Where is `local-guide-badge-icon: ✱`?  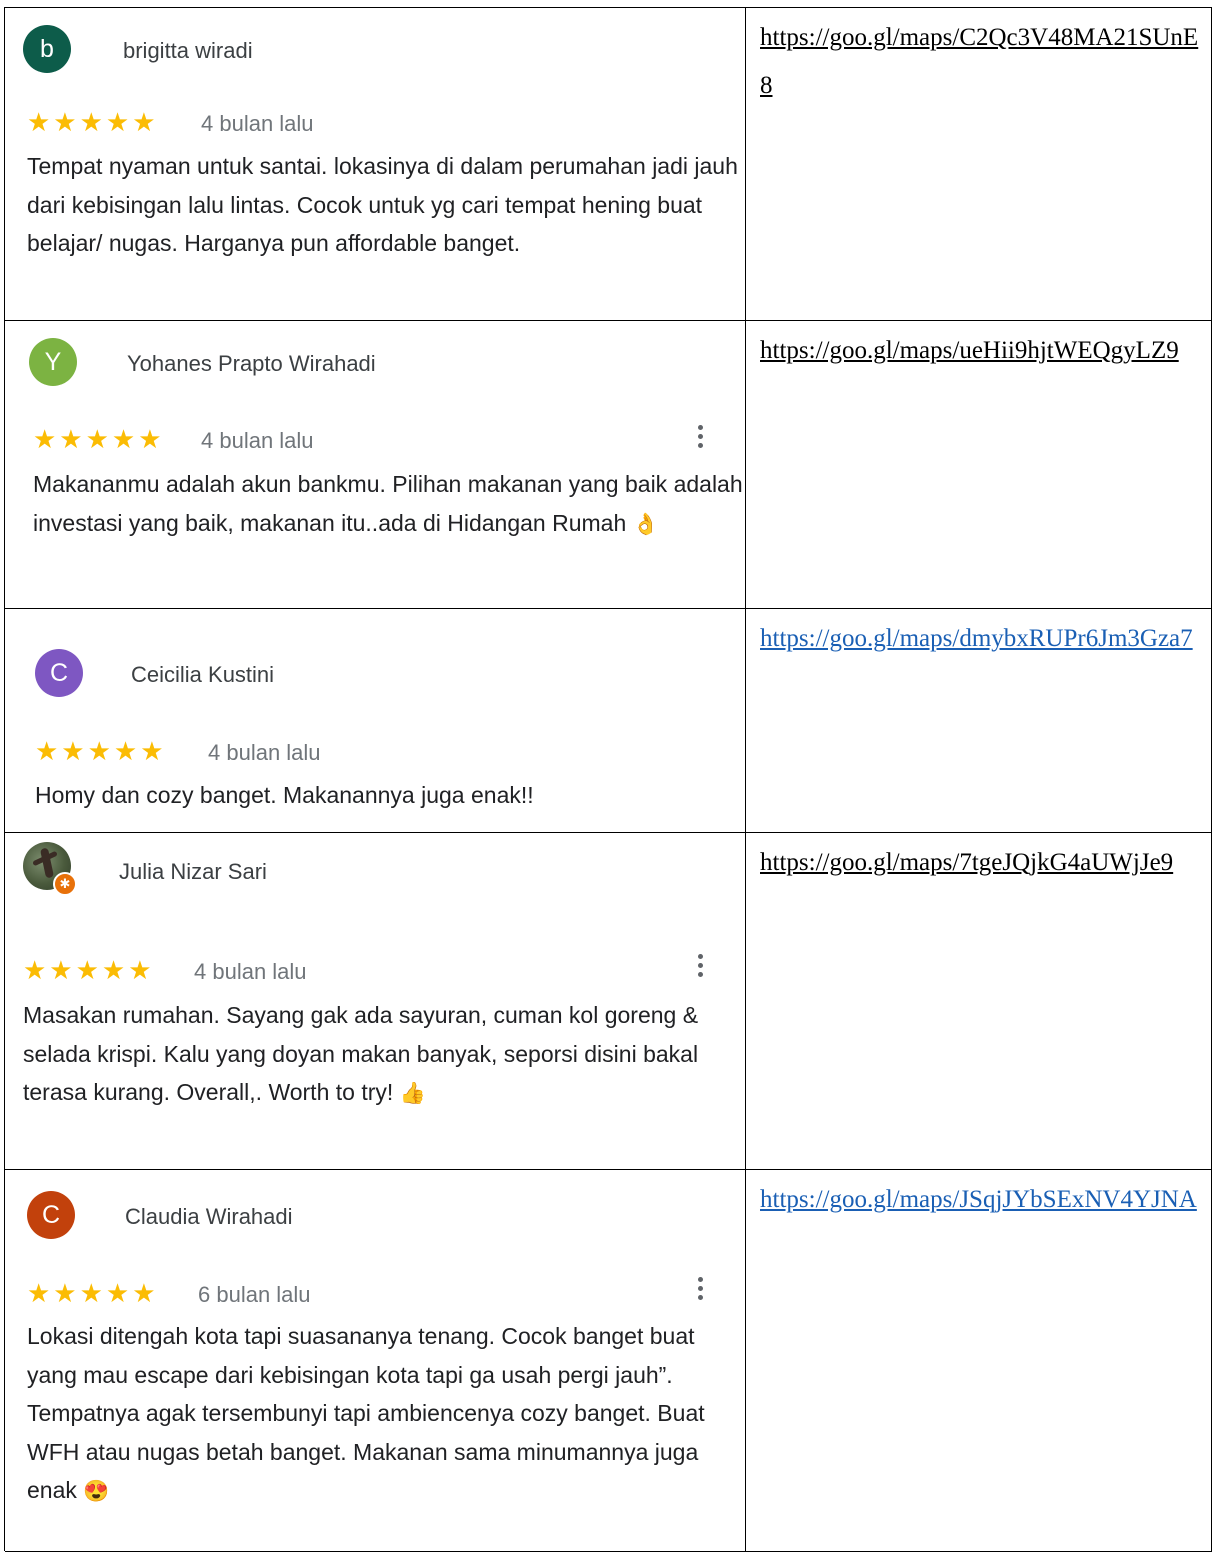
local-guide-badge-icon: ✱ is located at coordinates (65, 884).